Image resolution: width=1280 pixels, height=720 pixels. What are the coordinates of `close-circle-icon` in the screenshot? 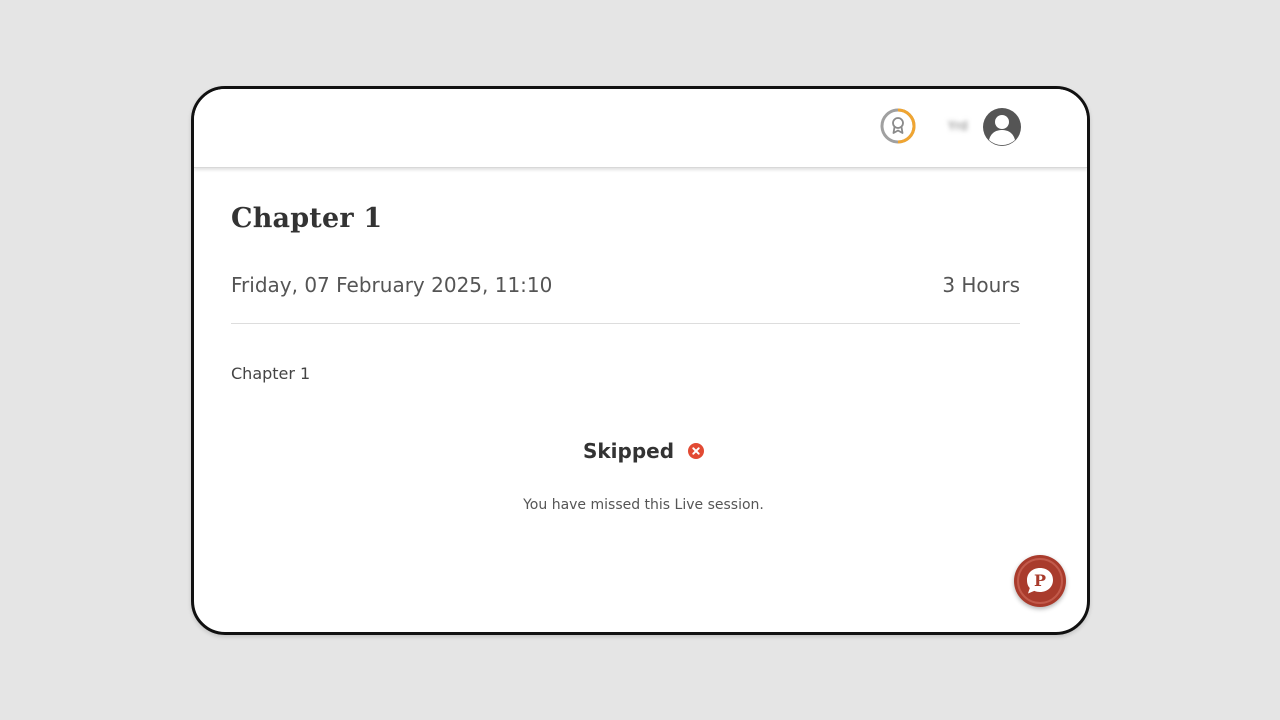 It's located at (696, 451).